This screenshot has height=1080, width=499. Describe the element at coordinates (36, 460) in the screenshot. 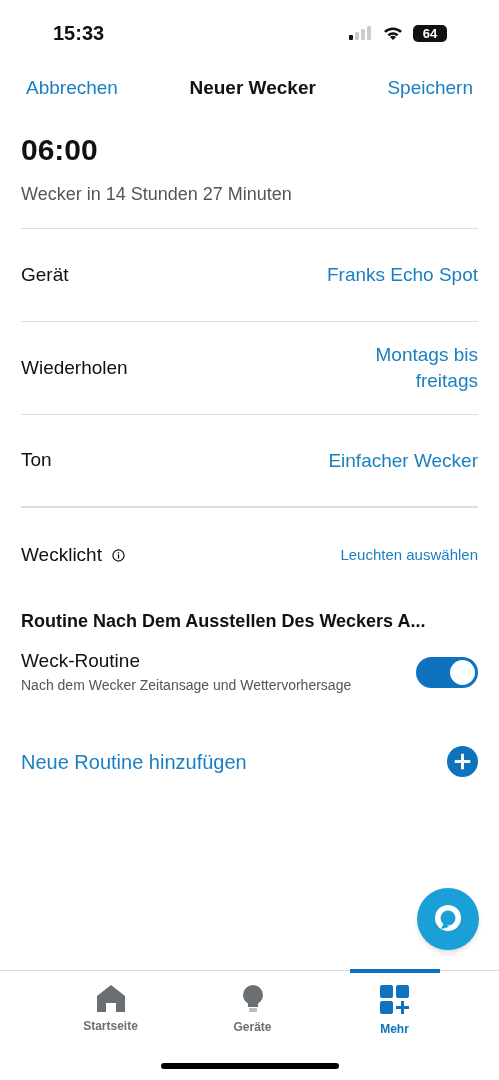

I see `setting-label: Ton` at that location.